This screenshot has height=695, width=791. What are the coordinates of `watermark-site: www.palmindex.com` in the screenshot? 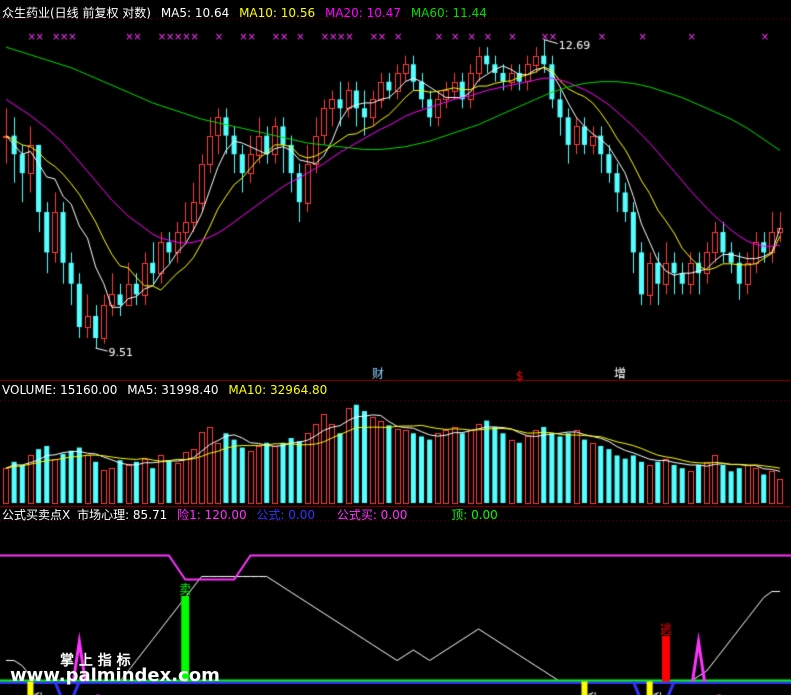 It's located at (115, 675).